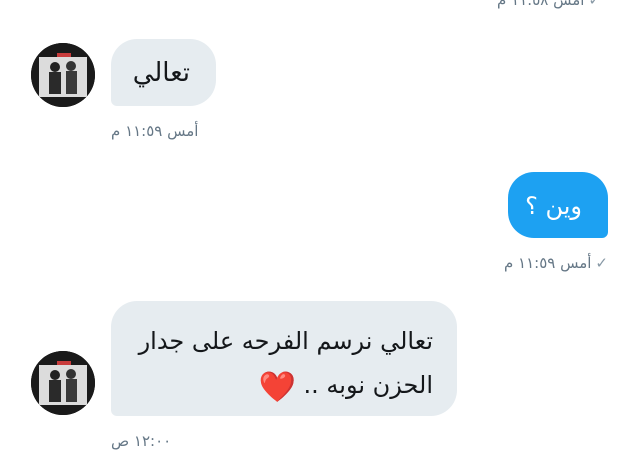 This screenshot has height=468, width=639. I want to click on message-bubble: تعالي, so click(163, 72).